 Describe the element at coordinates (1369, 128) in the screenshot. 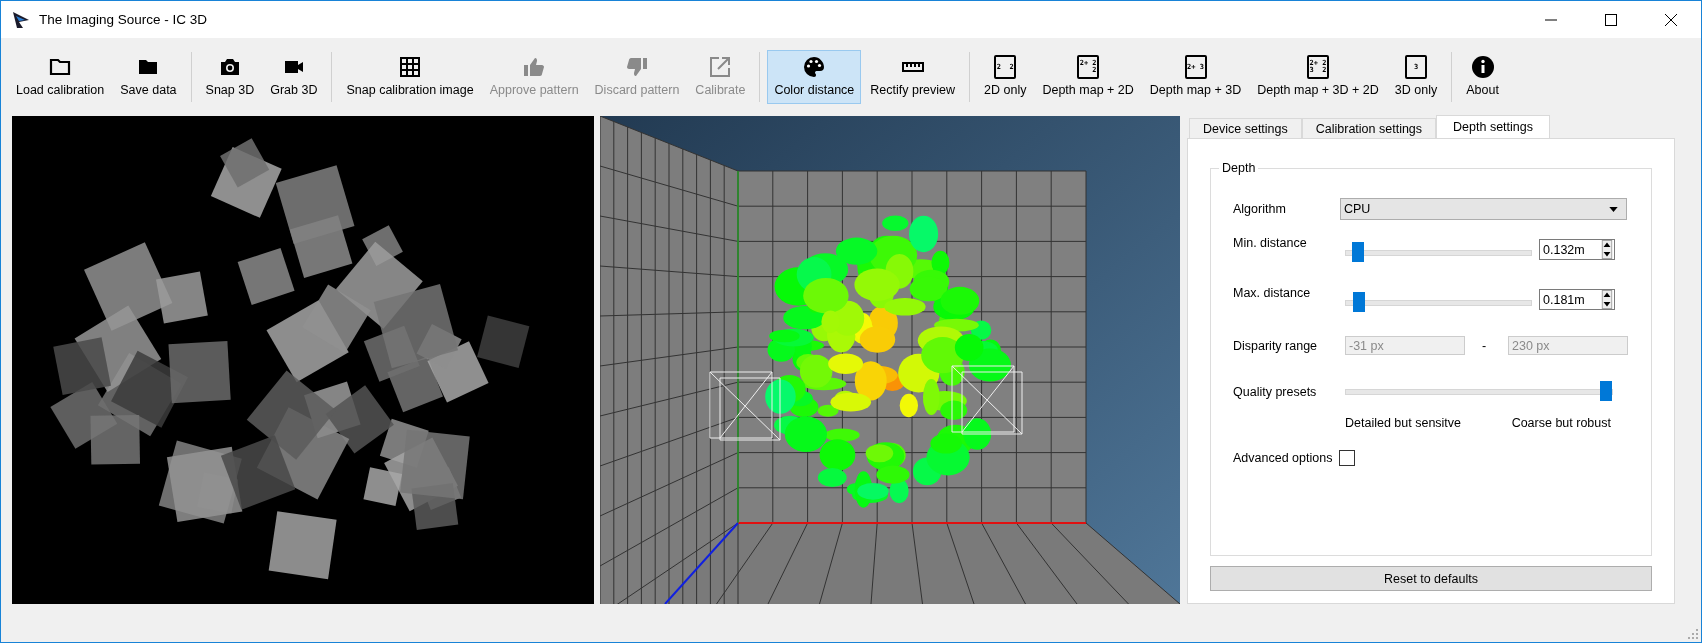

I see `settings-tab: Calibration settings` at that location.